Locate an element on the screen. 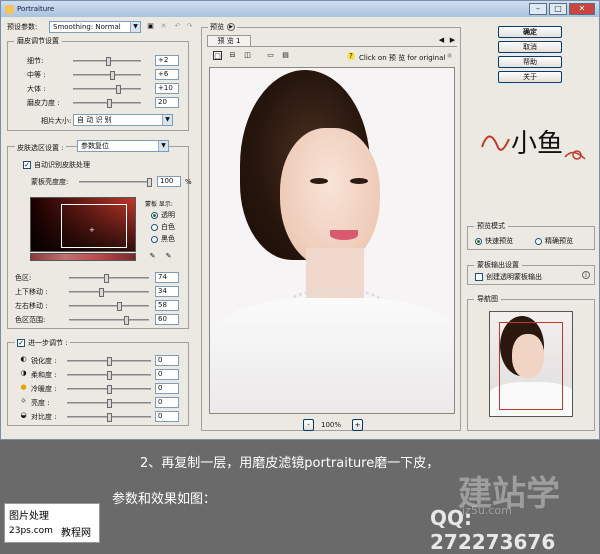 The width and height of the screenshot is (600, 554). info-icon: i is located at coordinates (586, 275).